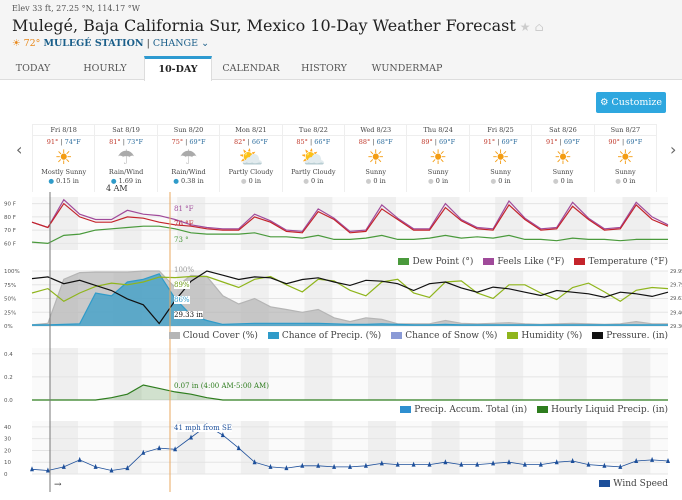 Image resolution: width=682 pixels, height=500 pixels. I want to click on y-tick-label: 90 F, so click(10, 205).